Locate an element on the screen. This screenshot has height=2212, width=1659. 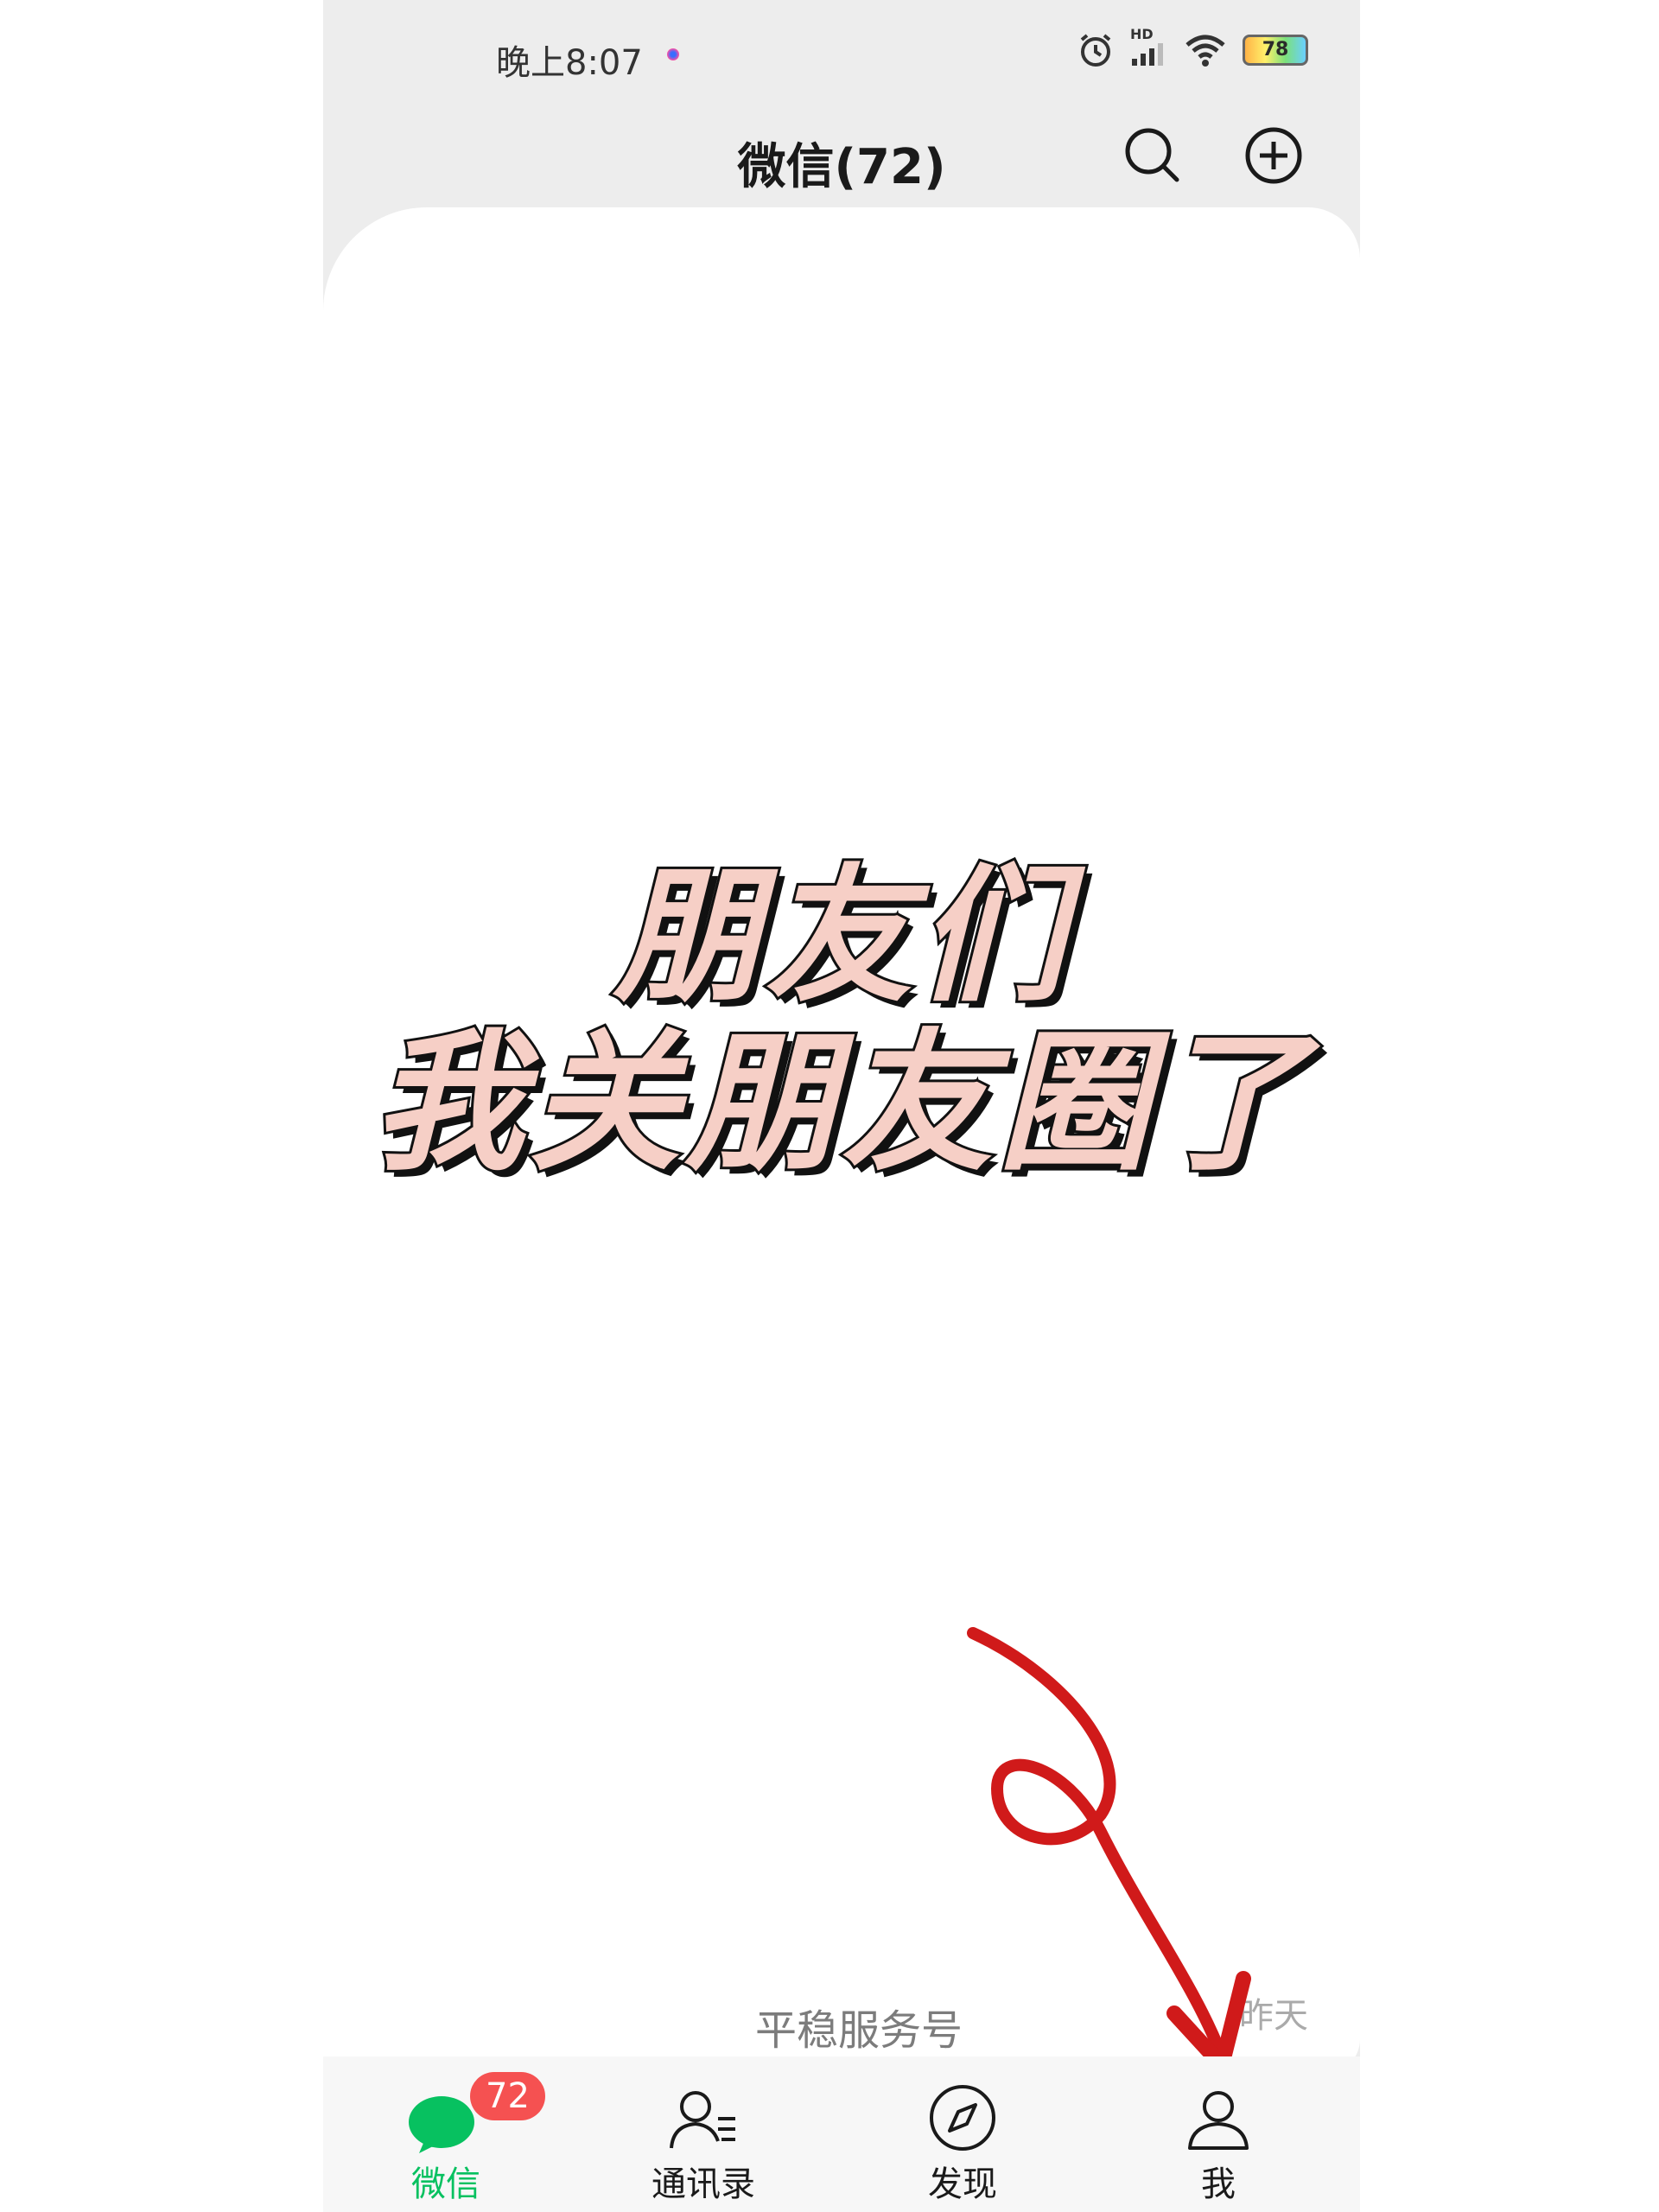
tab-label: 微信 is located at coordinates (446, 2184).